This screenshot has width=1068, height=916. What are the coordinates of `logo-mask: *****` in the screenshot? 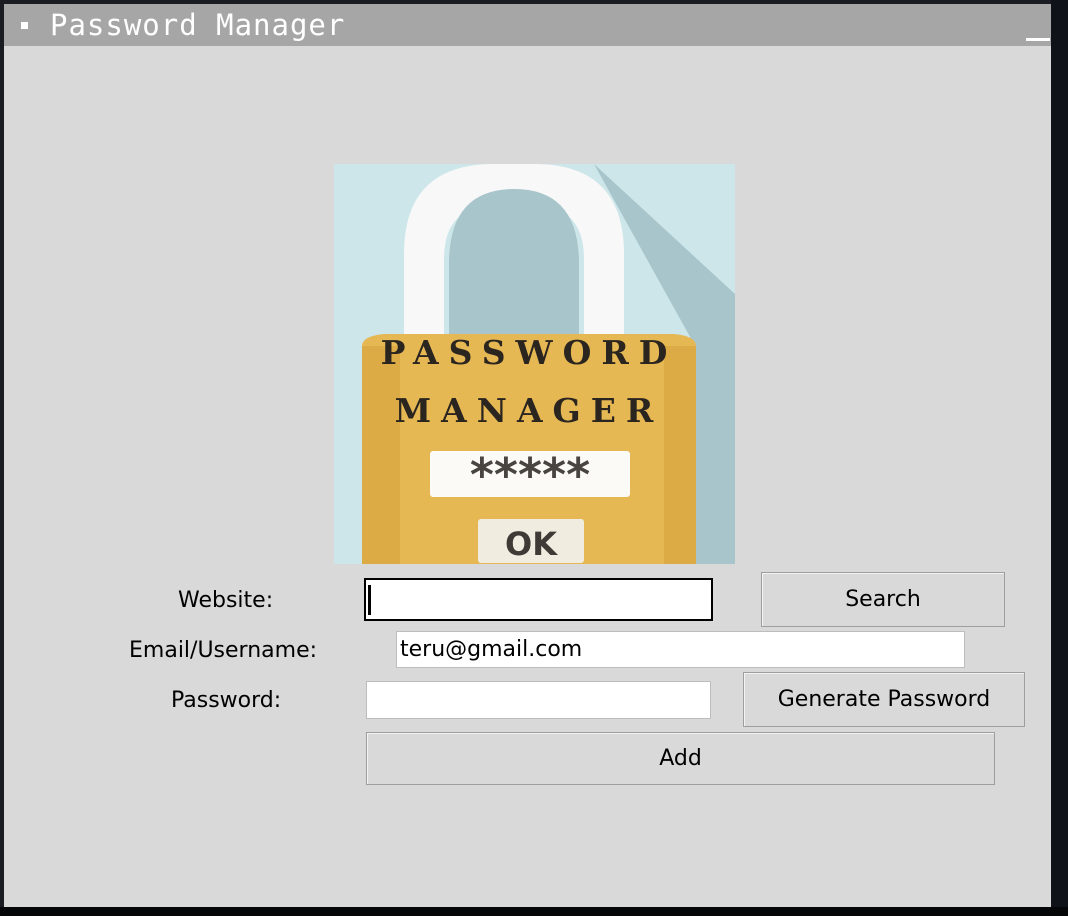 It's located at (530, 475).